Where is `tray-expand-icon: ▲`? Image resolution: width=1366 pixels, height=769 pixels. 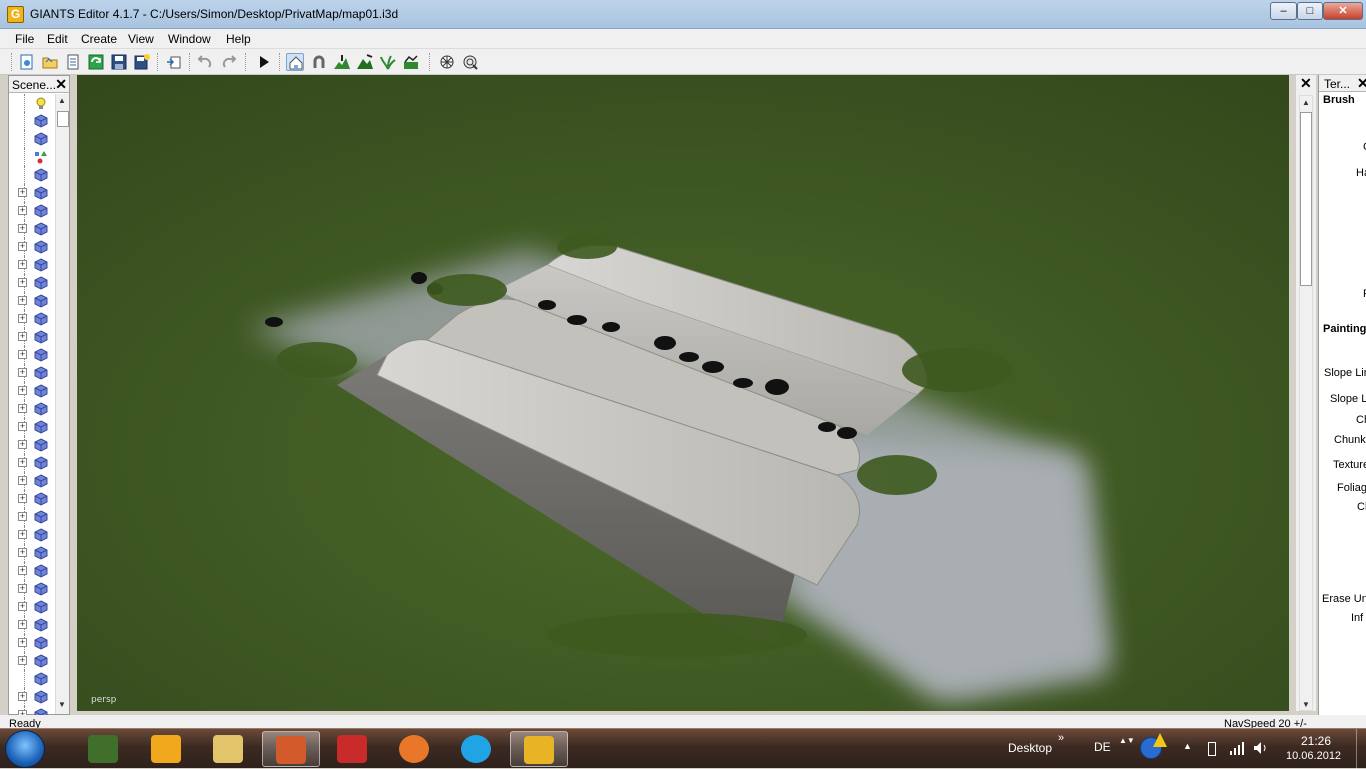
tray-expand-icon: ▲ is located at coordinates (1187, 746).